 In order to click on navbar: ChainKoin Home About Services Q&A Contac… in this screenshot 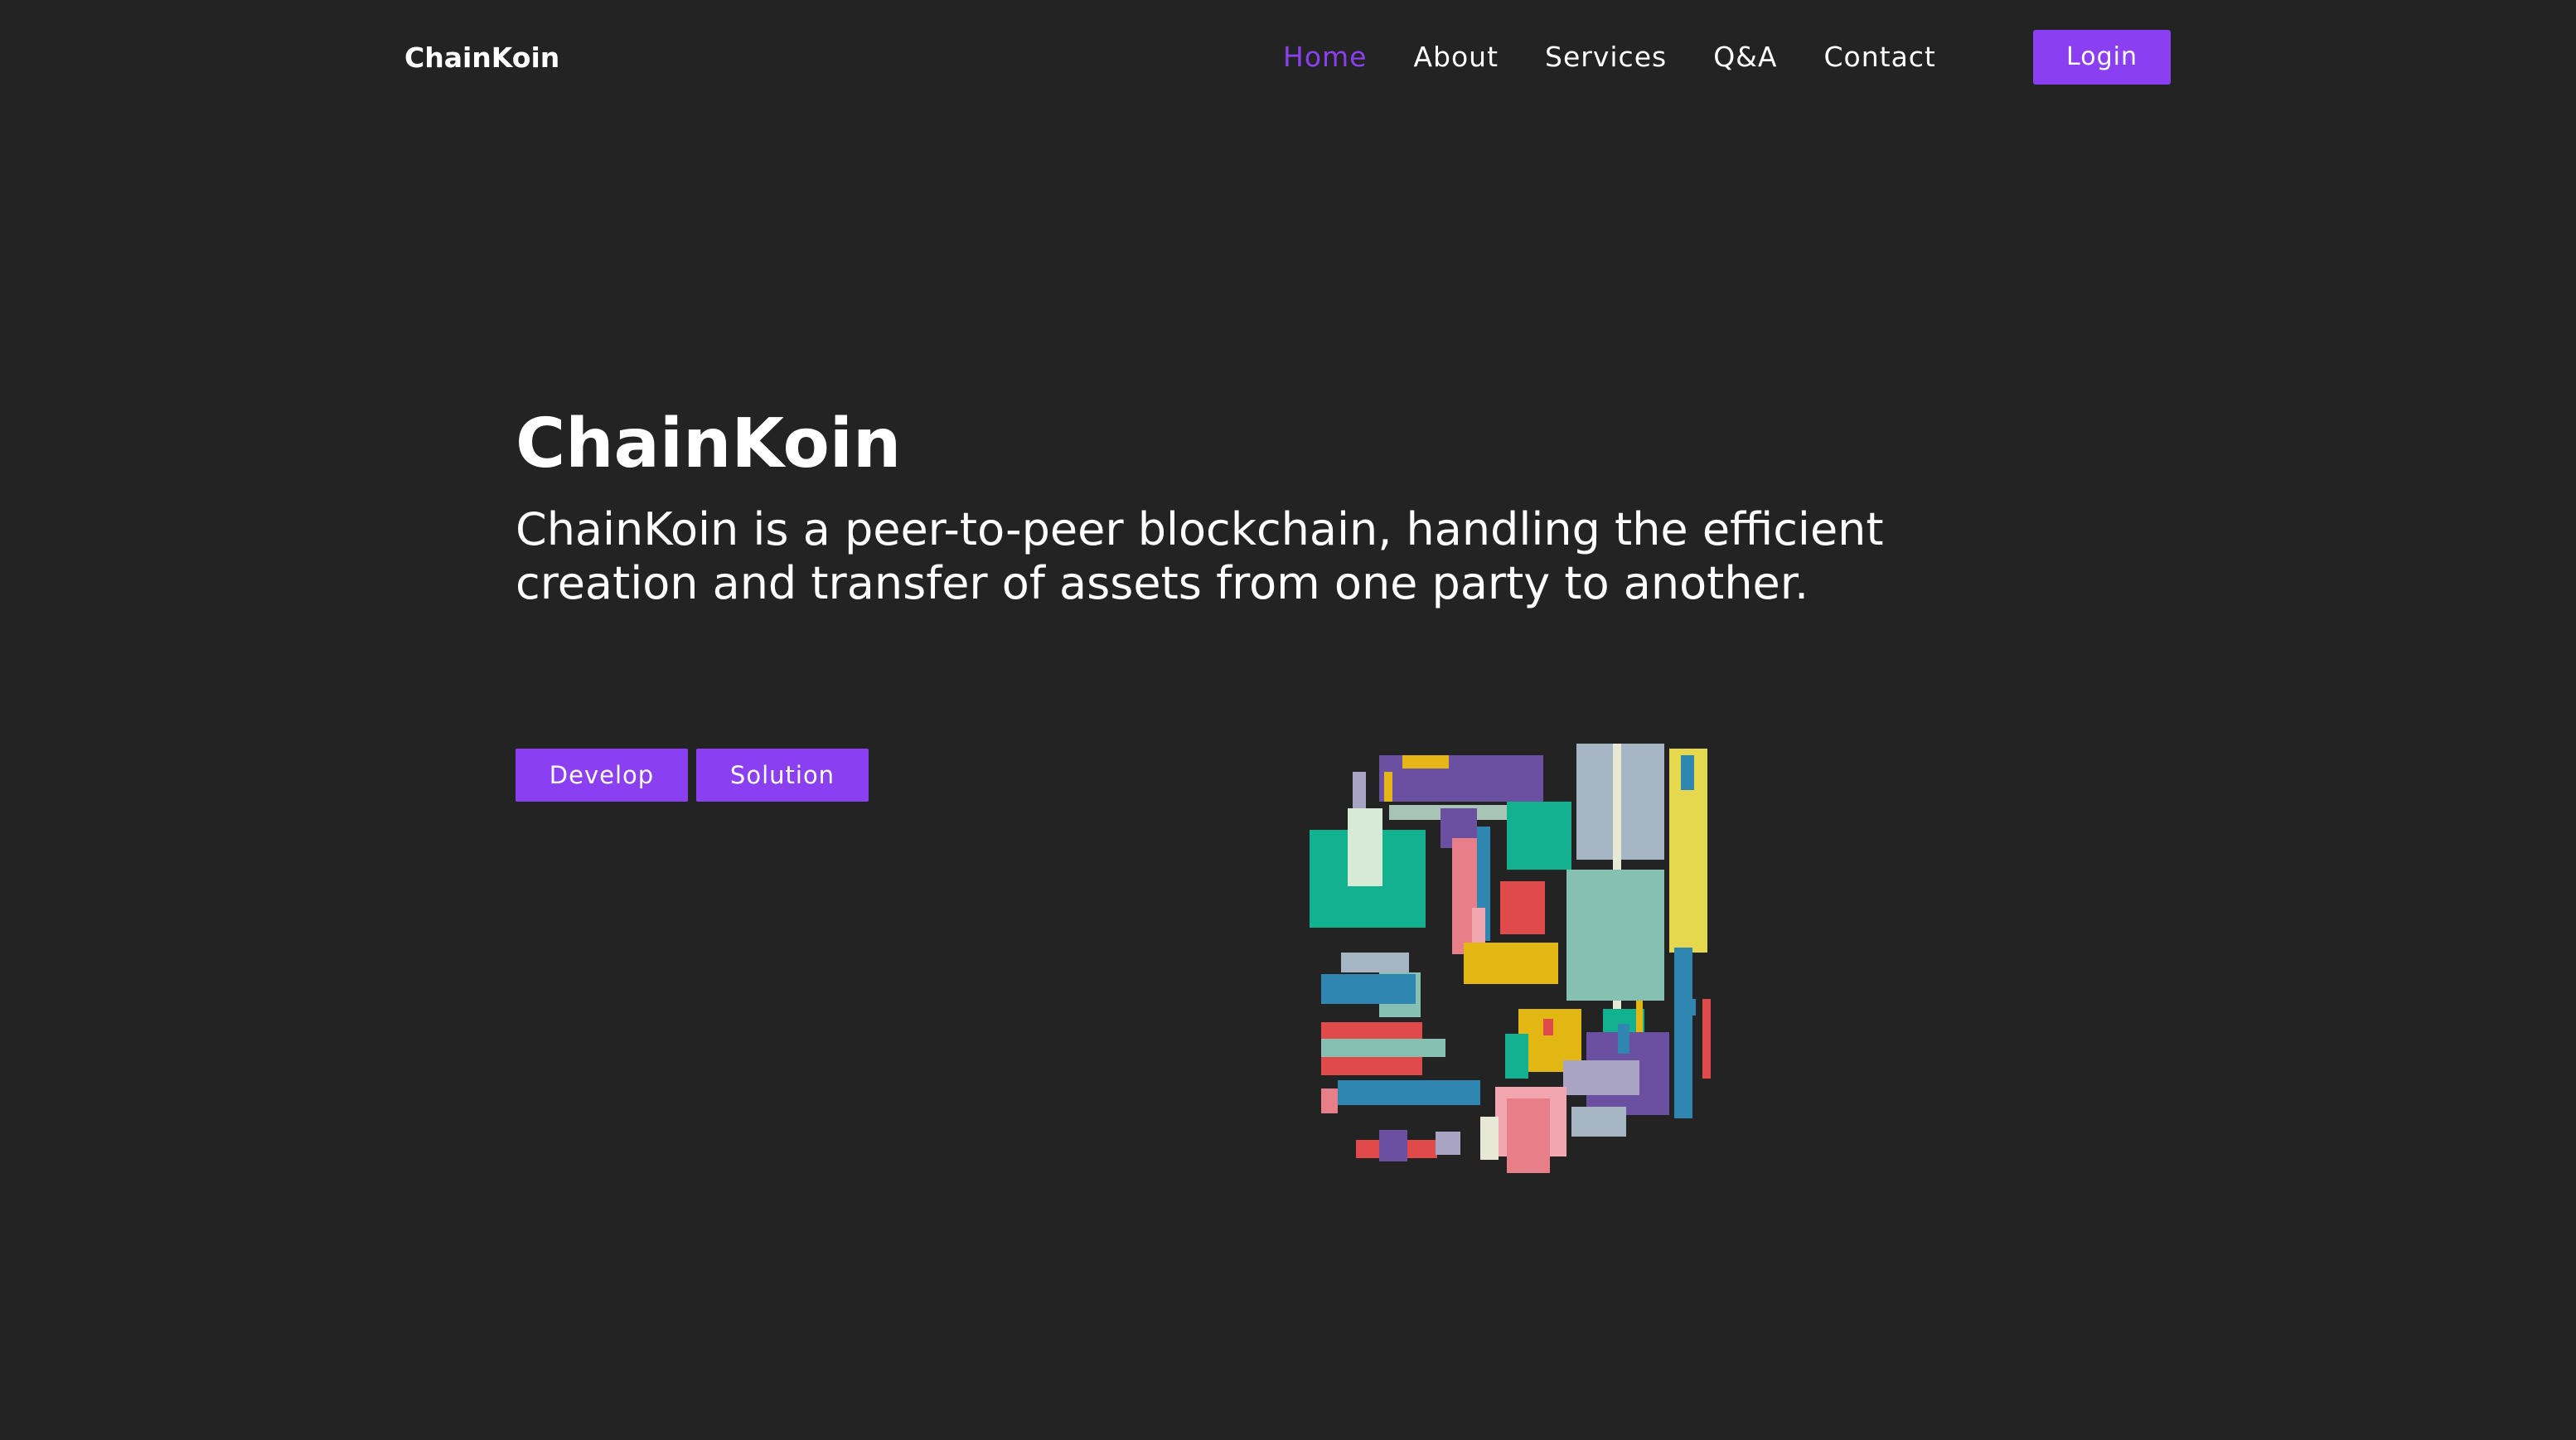, I will do `click(1288, 58)`.